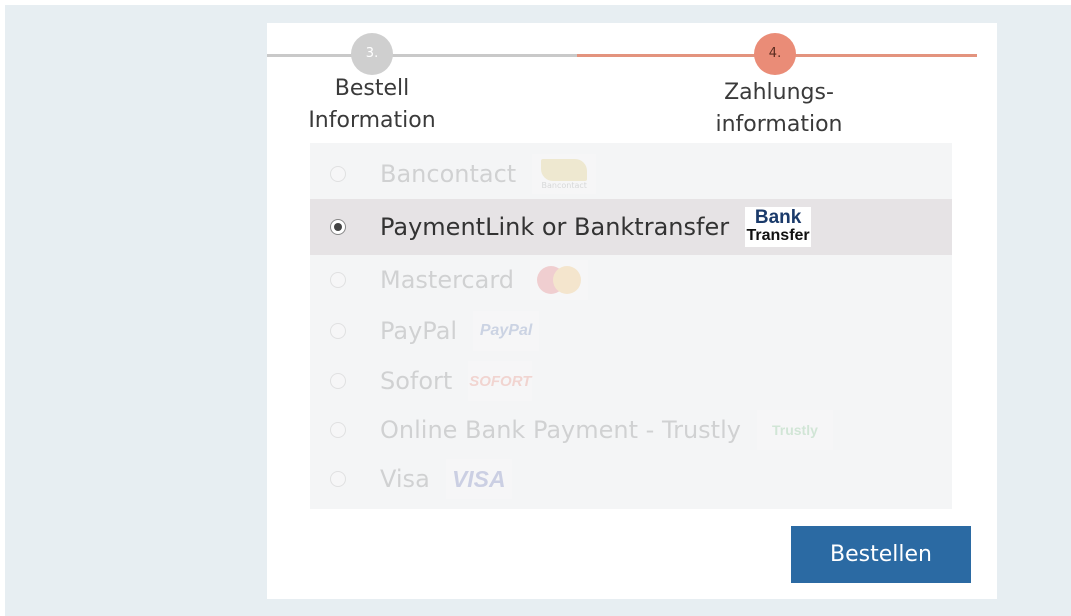 The height and width of the screenshot is (616, 1071). What do you see at coordinates (631, 381) in the screenshot?
I see `payment-option-sofort: Sofort SOFORT` at bounding box center [631, 381].